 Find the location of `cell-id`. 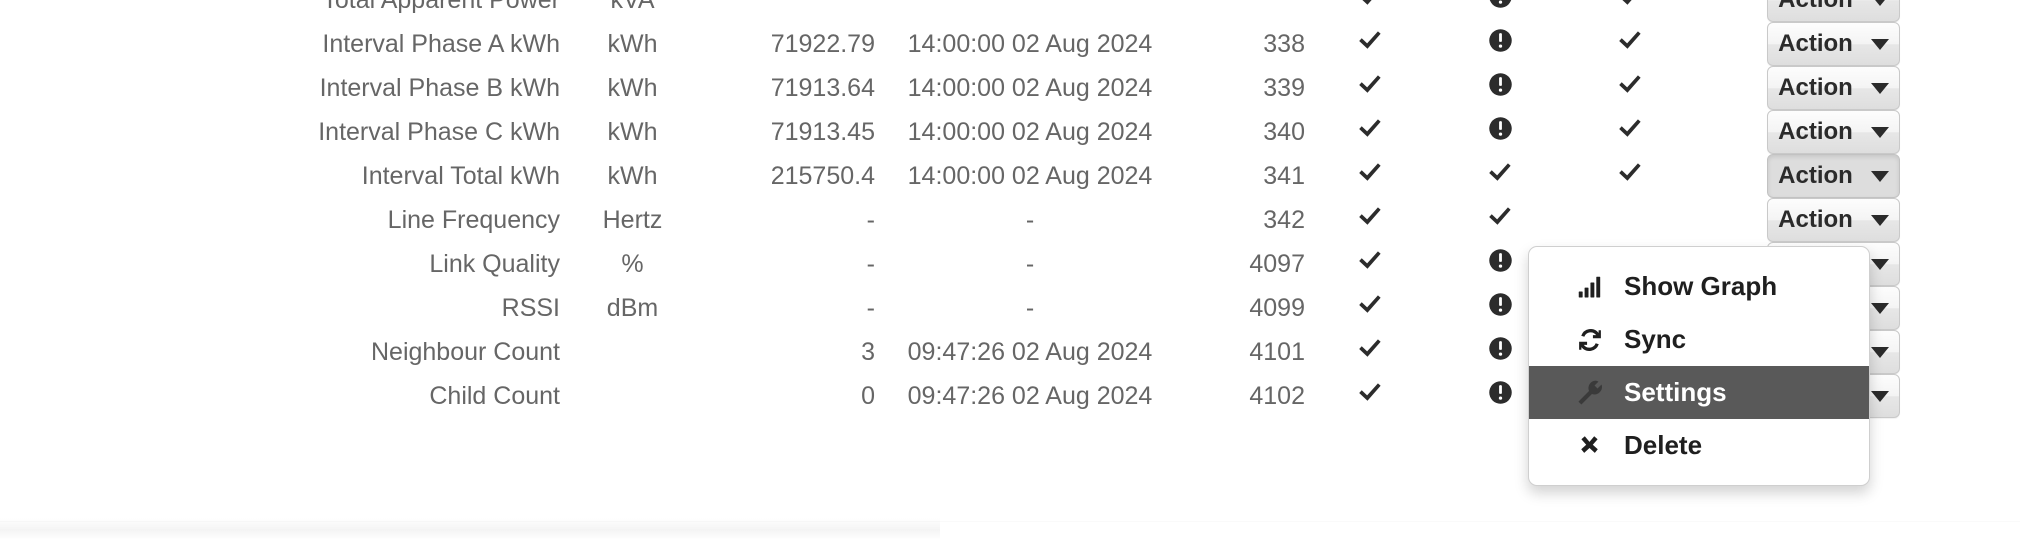

cell-id is located at coordinates (1245, 11).